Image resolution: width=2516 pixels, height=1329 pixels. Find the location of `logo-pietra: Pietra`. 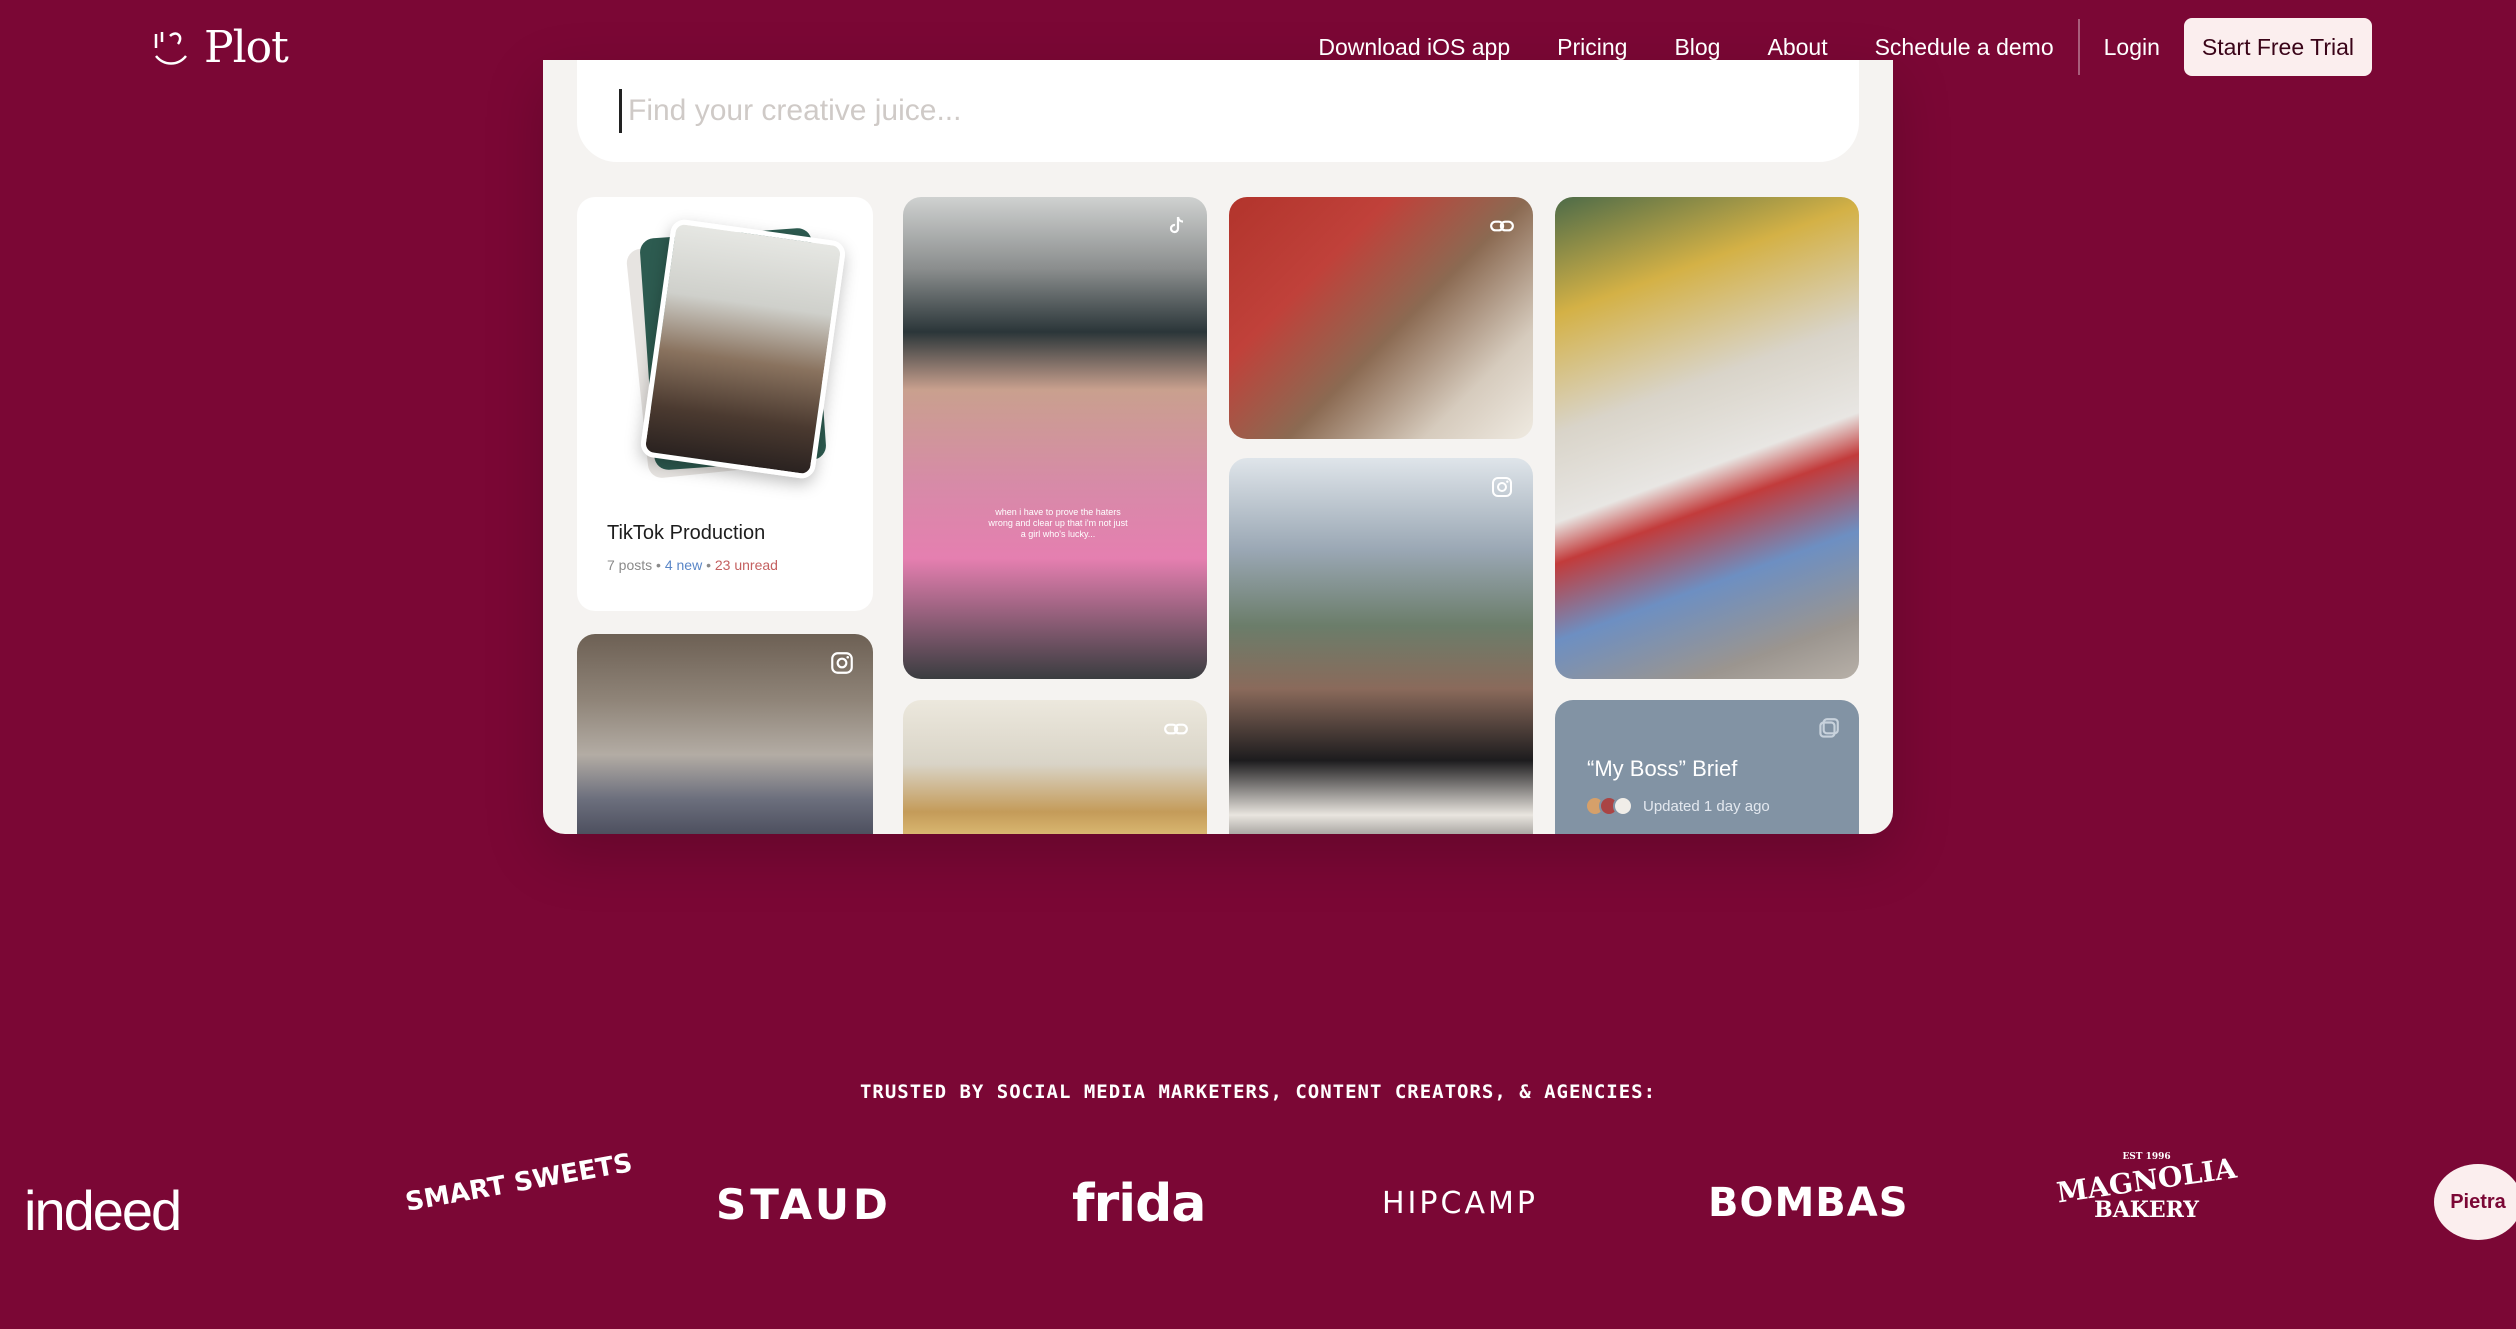

logo-pietra: Pietra is located at coordinates (2475, 1202).